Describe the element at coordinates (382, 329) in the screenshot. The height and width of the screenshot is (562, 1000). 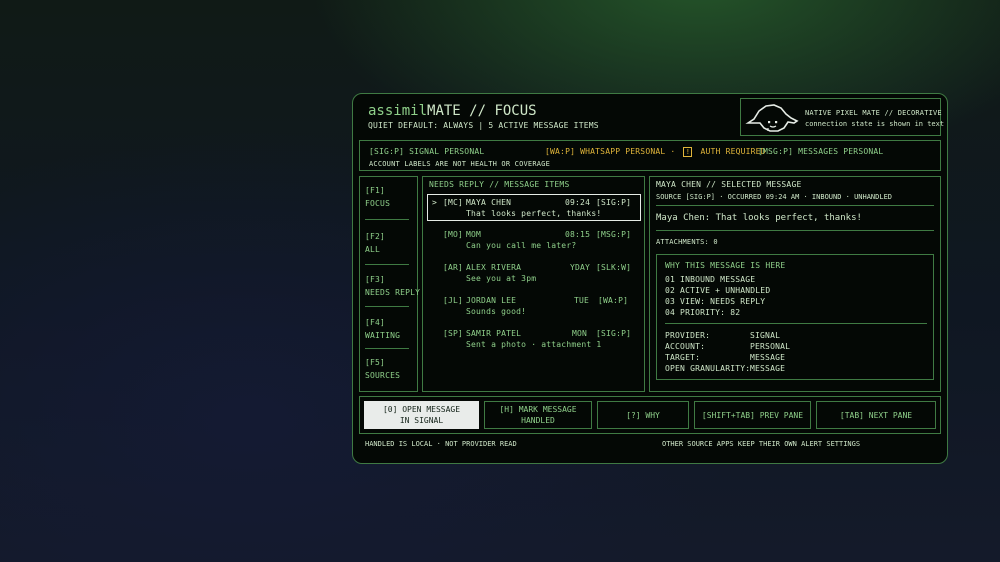
I see `nav-item-waiting: [F4] WAITING` at that location.